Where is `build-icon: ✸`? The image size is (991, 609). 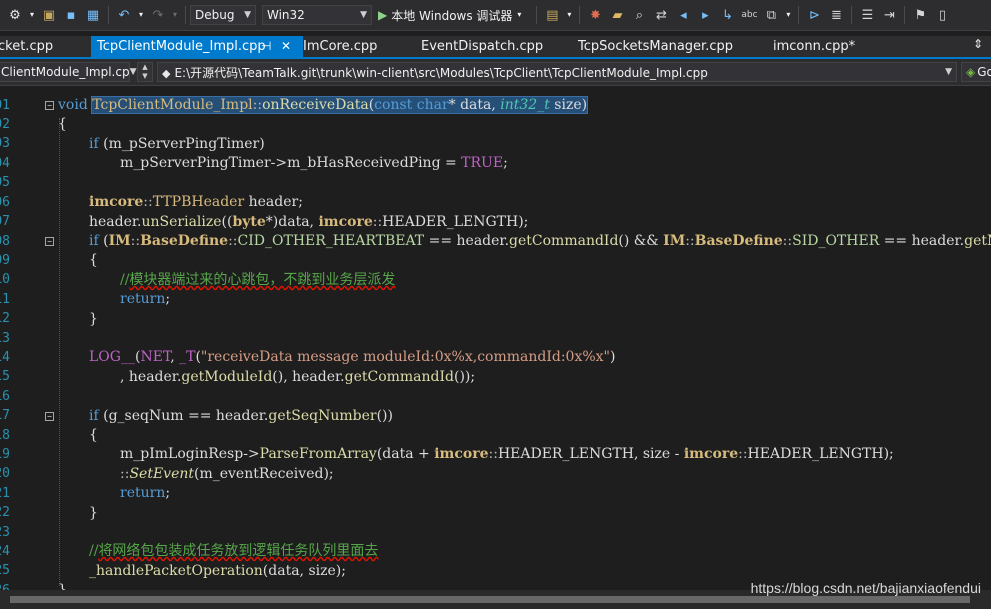 build-icon: ✸ is located at coordinates (595, 15).